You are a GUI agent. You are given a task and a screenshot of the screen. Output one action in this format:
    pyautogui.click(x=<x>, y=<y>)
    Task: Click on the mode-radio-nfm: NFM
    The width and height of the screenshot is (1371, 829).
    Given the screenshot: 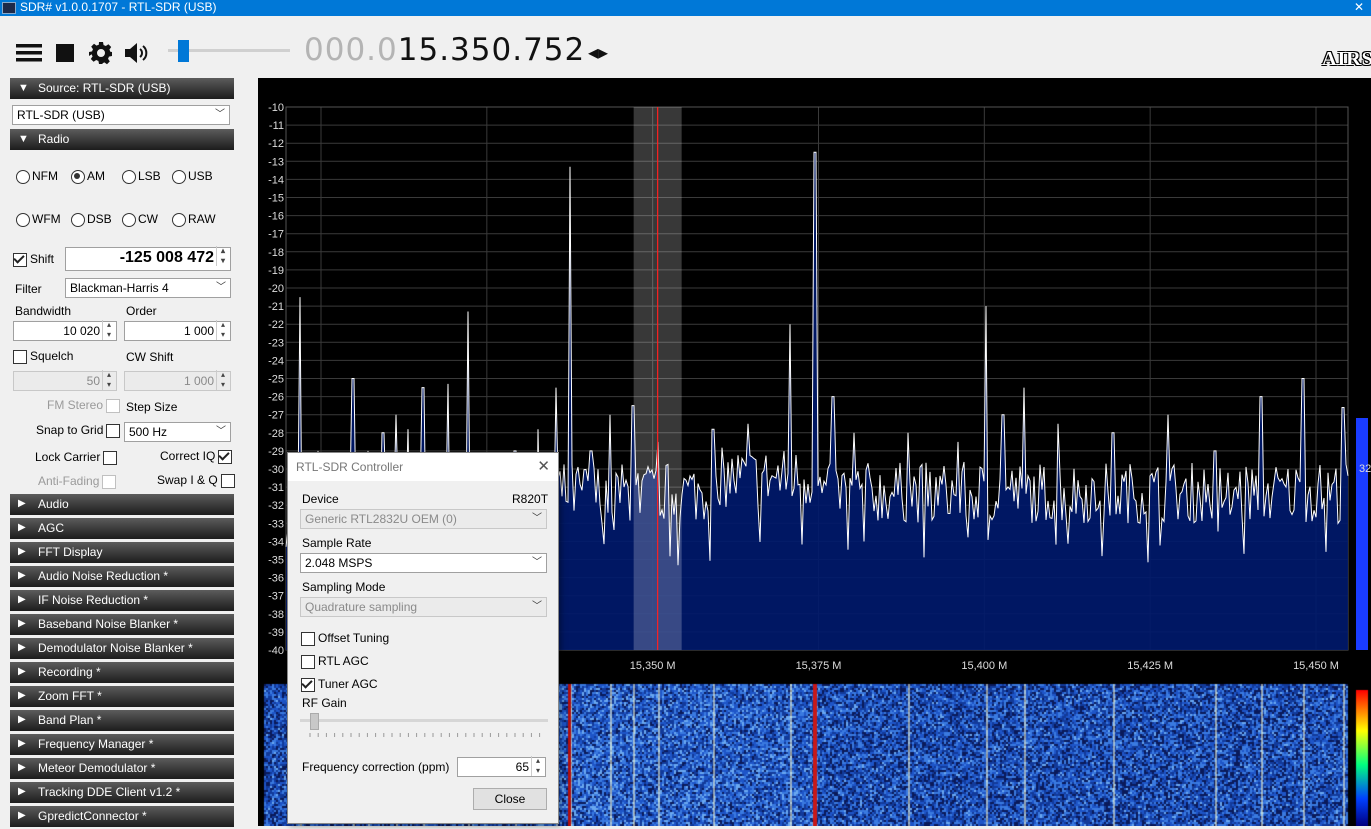 What is the action you would take?
    pyautogui.click(x=37, y=176)
    